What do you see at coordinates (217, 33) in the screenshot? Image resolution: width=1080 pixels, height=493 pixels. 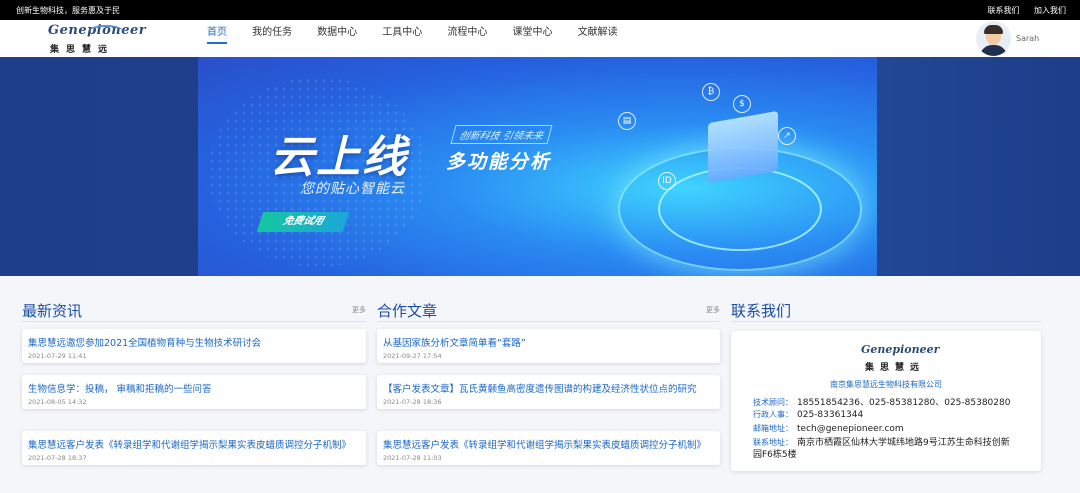 I see `nav-item-home: 首页` at bounding box center [217, 33].